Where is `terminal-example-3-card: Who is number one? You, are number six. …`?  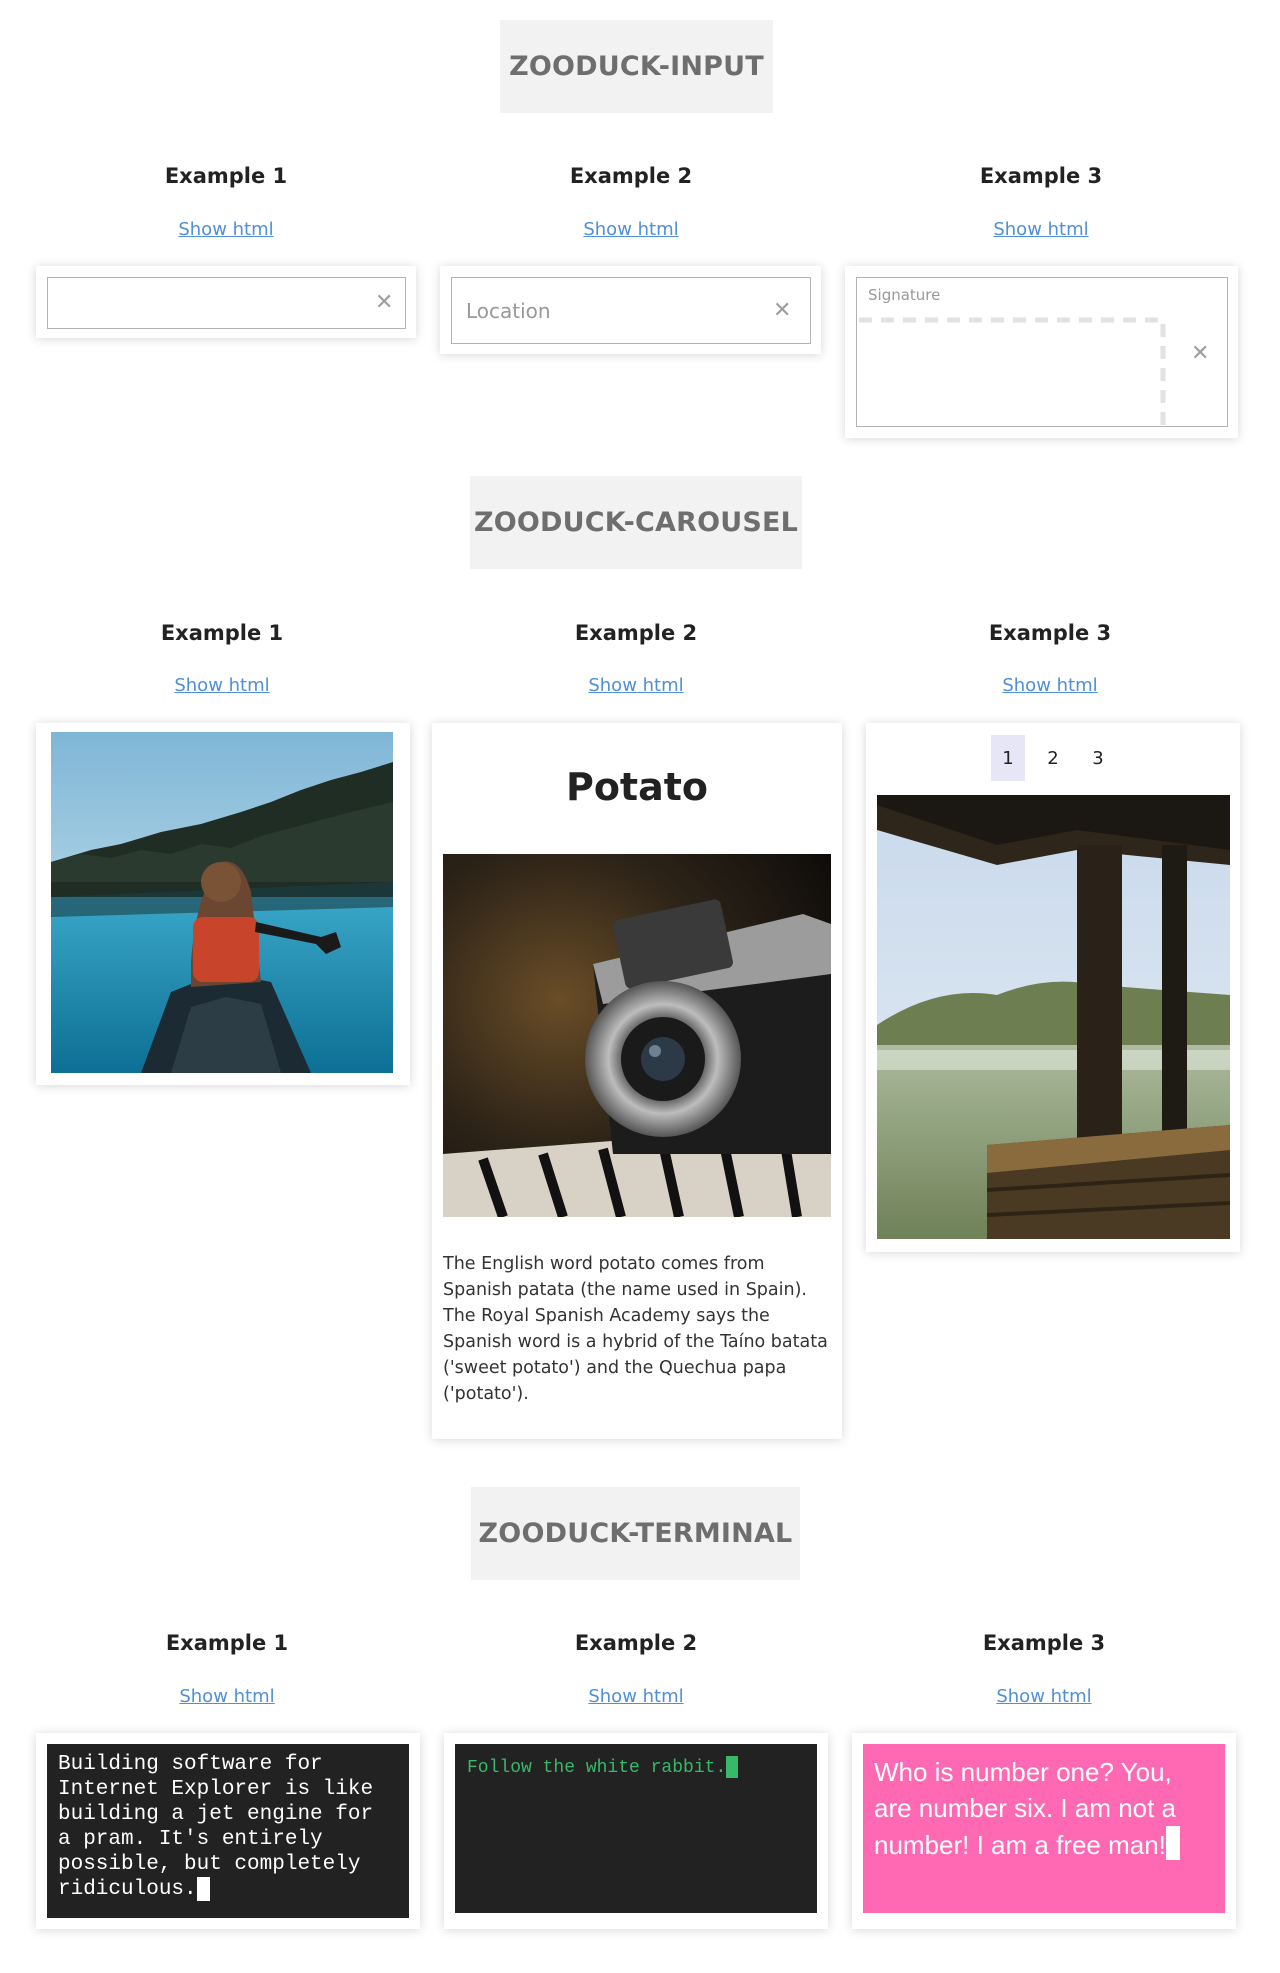 terminal-example-3-card: Who is number one? You, are number six. … is located at coordinates (1044, 1831).